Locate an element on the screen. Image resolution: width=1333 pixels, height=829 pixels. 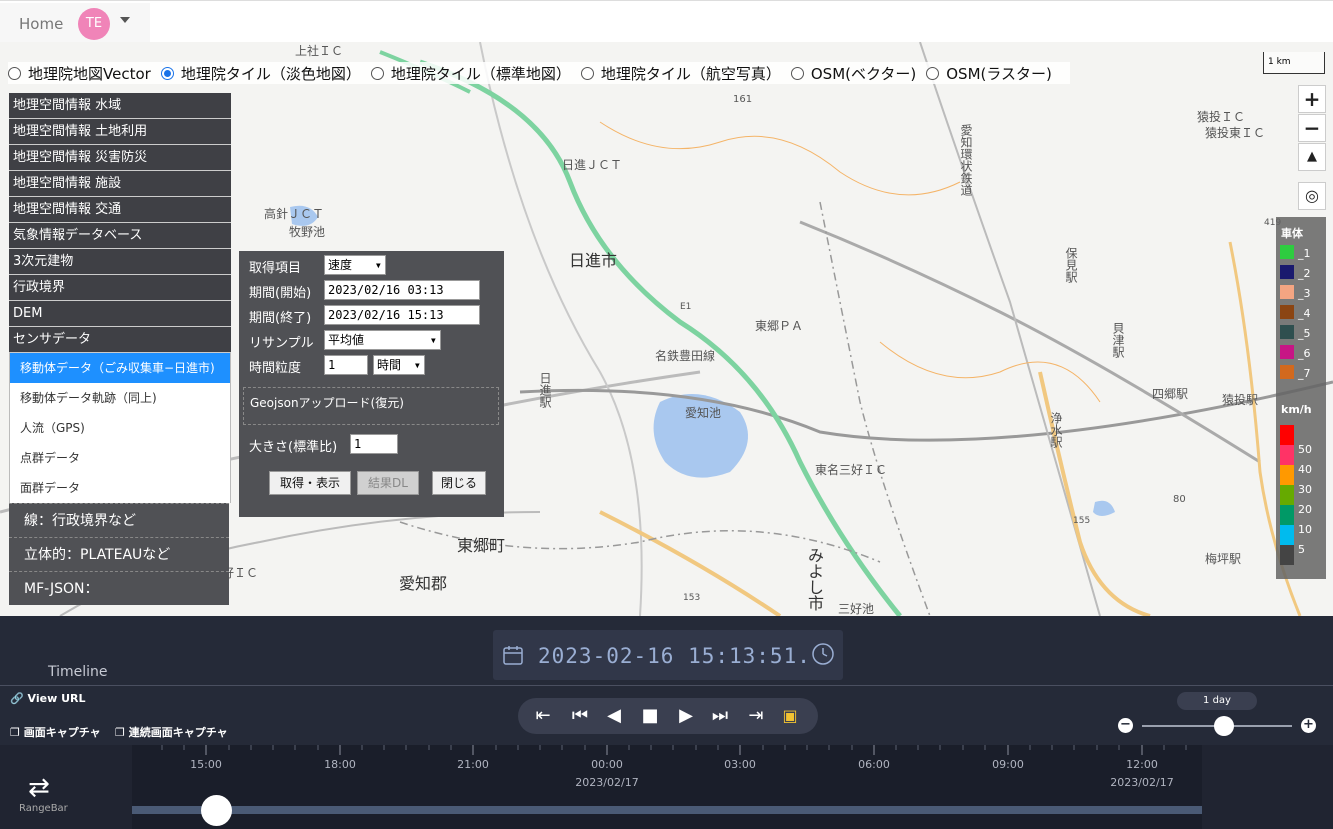
legend-label: 20 is located at coordinates (1305, 509).